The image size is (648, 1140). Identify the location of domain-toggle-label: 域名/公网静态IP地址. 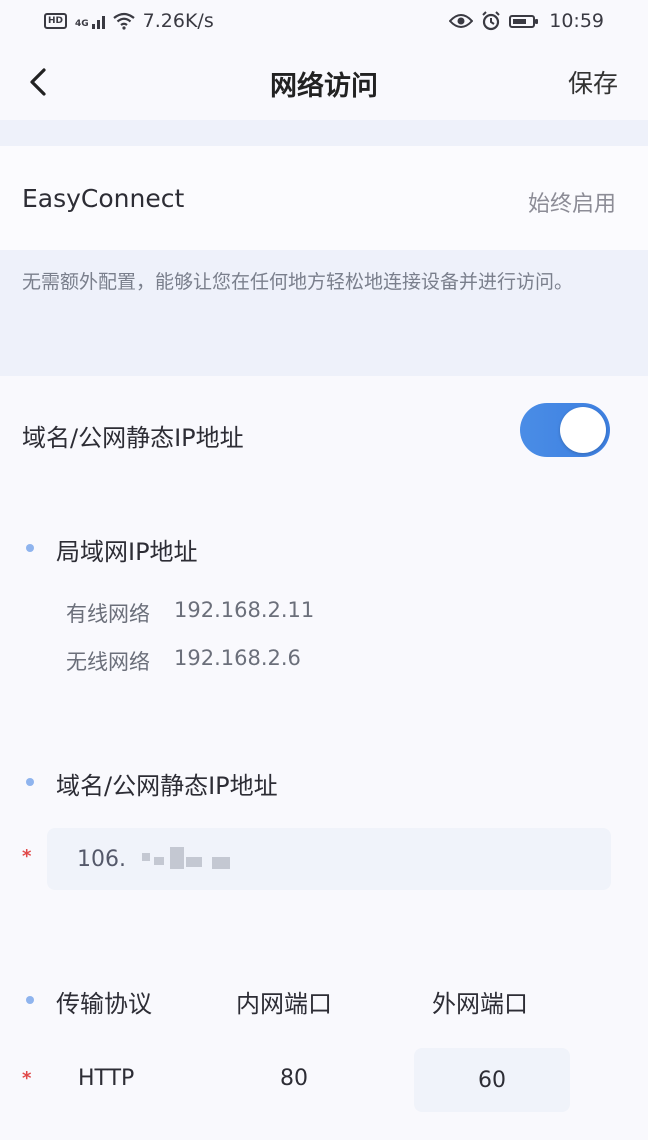
(133, 438).